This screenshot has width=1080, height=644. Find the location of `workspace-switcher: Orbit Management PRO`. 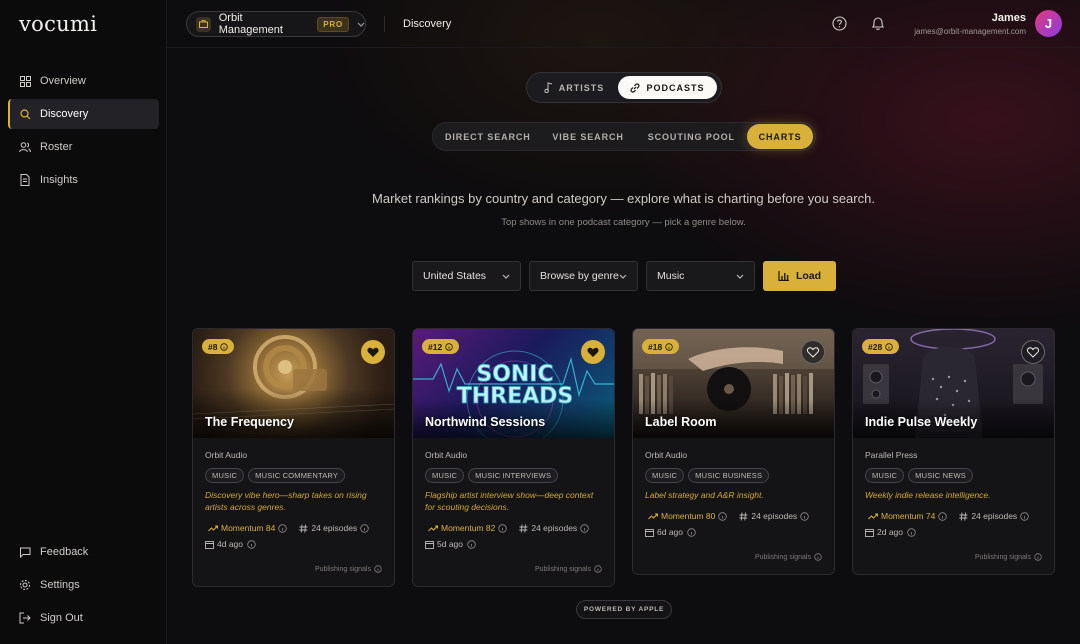

workspace-switcher: Orbit Management PRO is located at coordinates (276, 24).